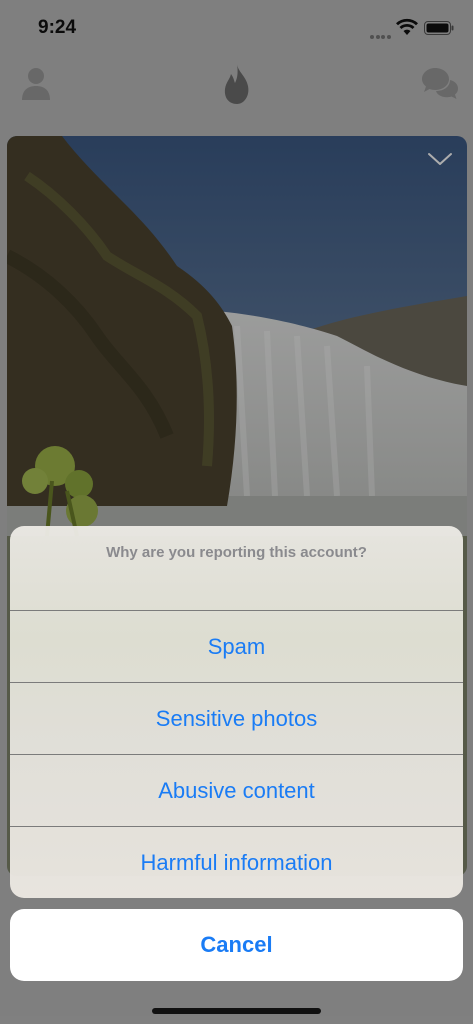 This screenshot has height=1024, width=473. Describe the element at coordinates (236, 718) in the screenshot. I see `sensitive-photos-option: Sensitive photos` at that location.